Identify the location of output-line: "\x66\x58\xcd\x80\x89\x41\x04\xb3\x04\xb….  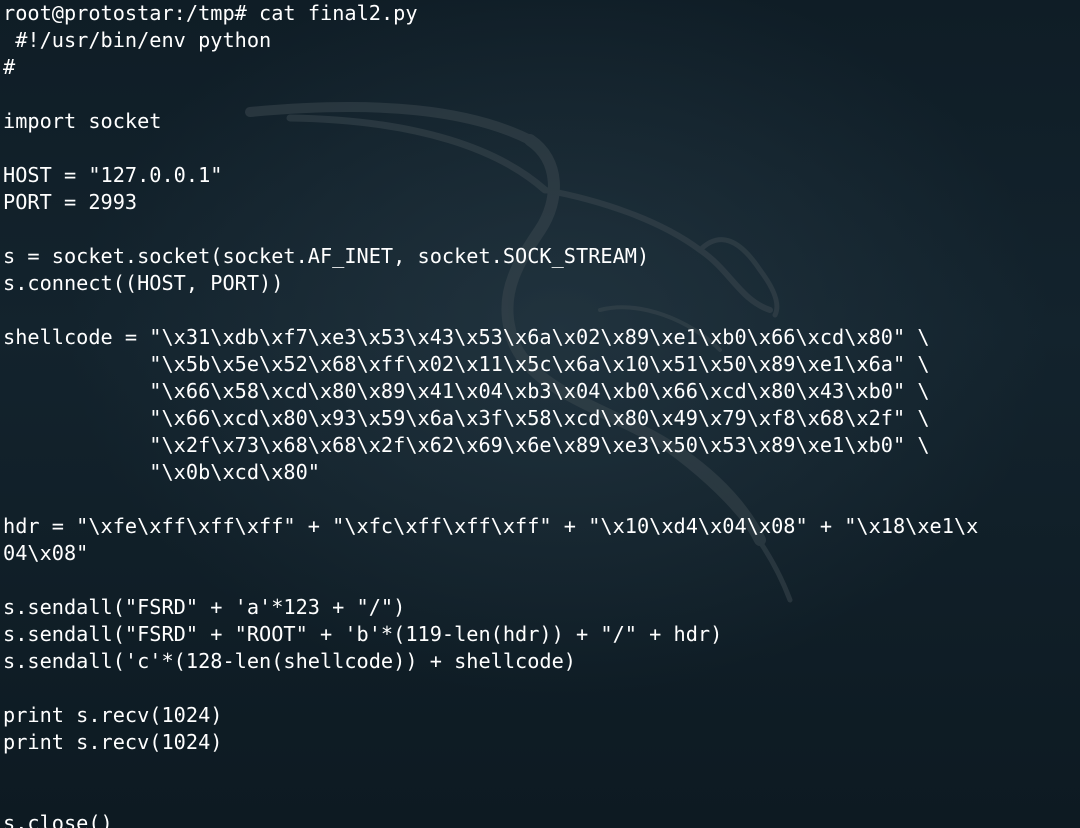
(466, 391).